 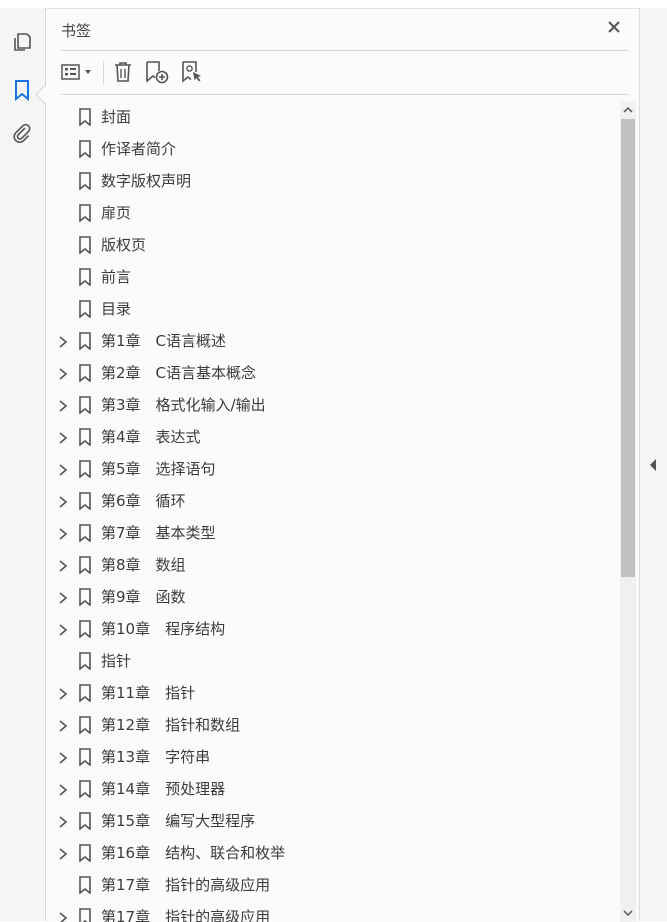 I want to click on bookmark-row: 版权页, so click(x=333, y=245).